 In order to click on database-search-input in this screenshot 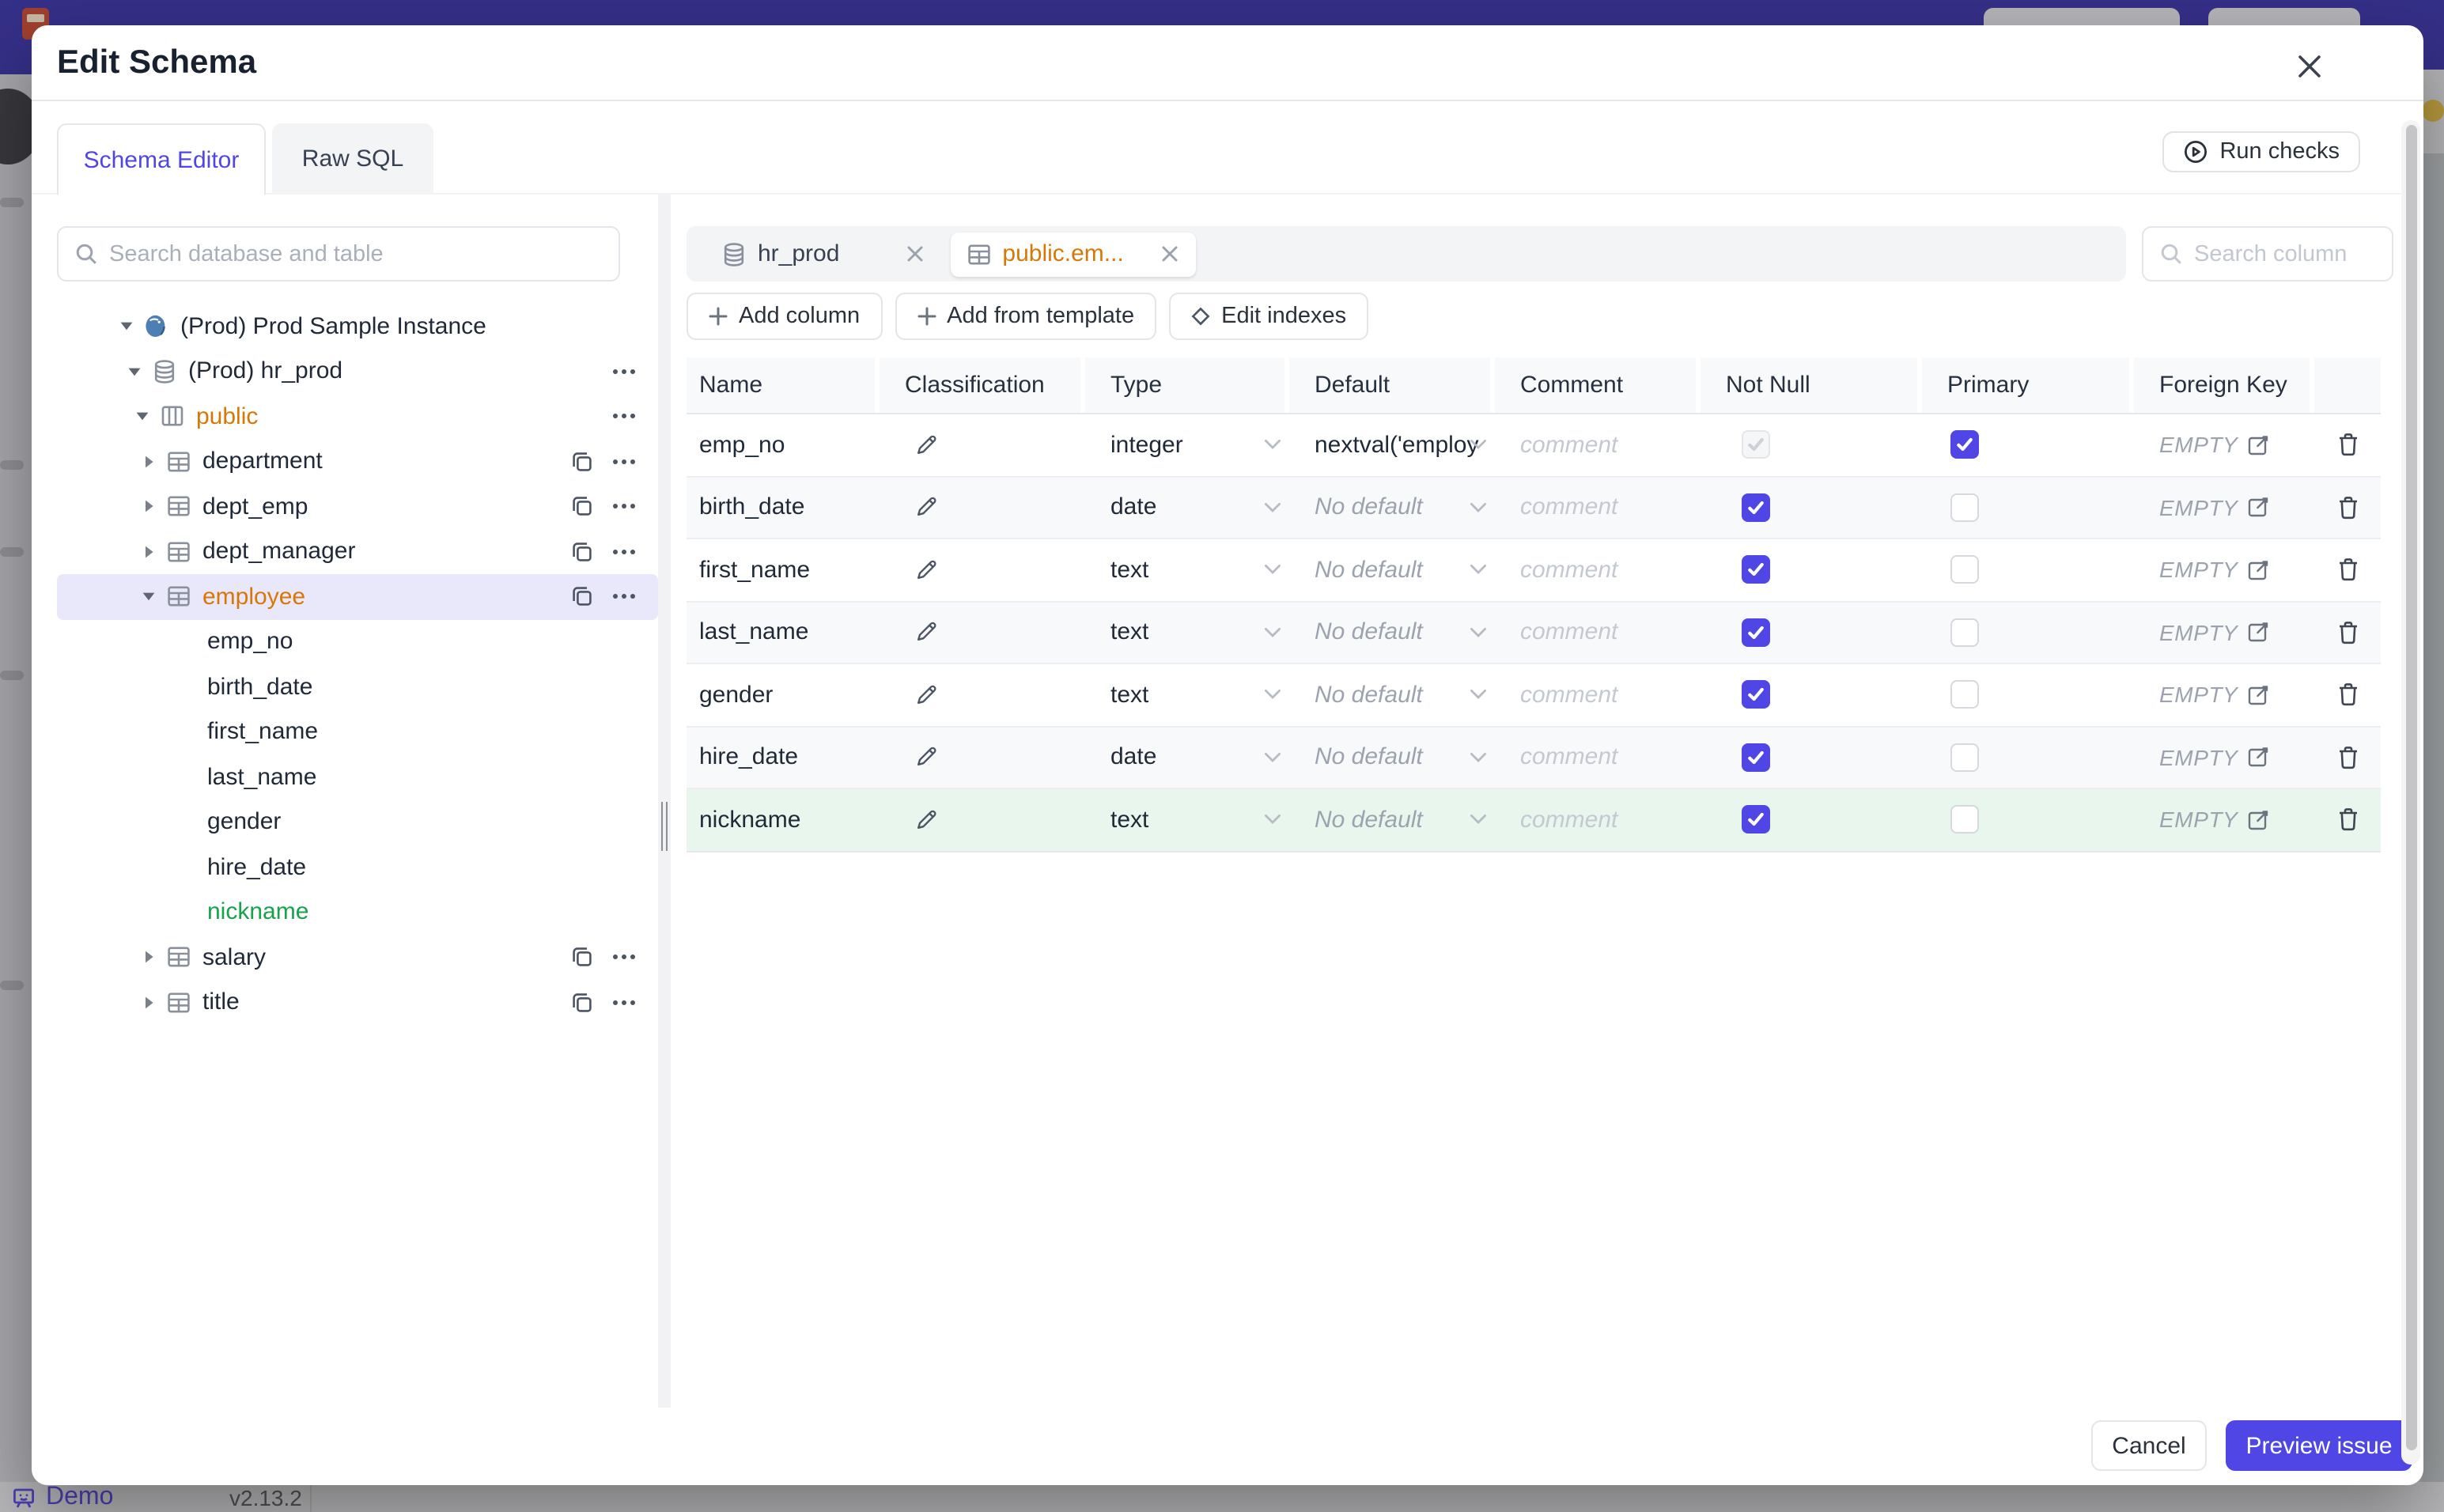, I will do `click(356, 254)`.